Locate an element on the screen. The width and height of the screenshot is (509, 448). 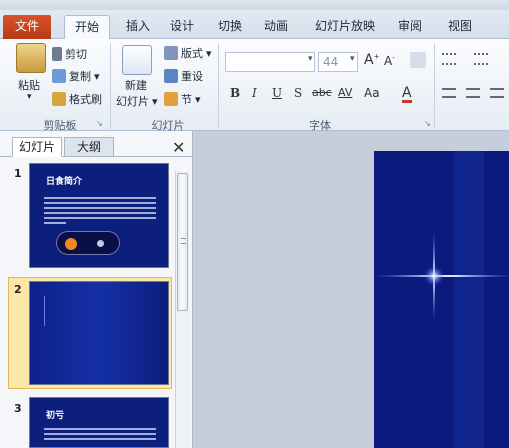
pane-tabs: 幻灯片 大纲 ✕ is located at coordinates (96, 146).